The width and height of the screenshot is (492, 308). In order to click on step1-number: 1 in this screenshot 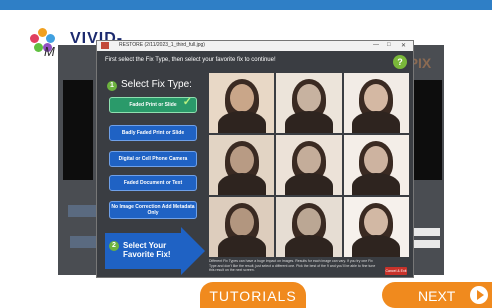, I will do `click(112, 86)`.